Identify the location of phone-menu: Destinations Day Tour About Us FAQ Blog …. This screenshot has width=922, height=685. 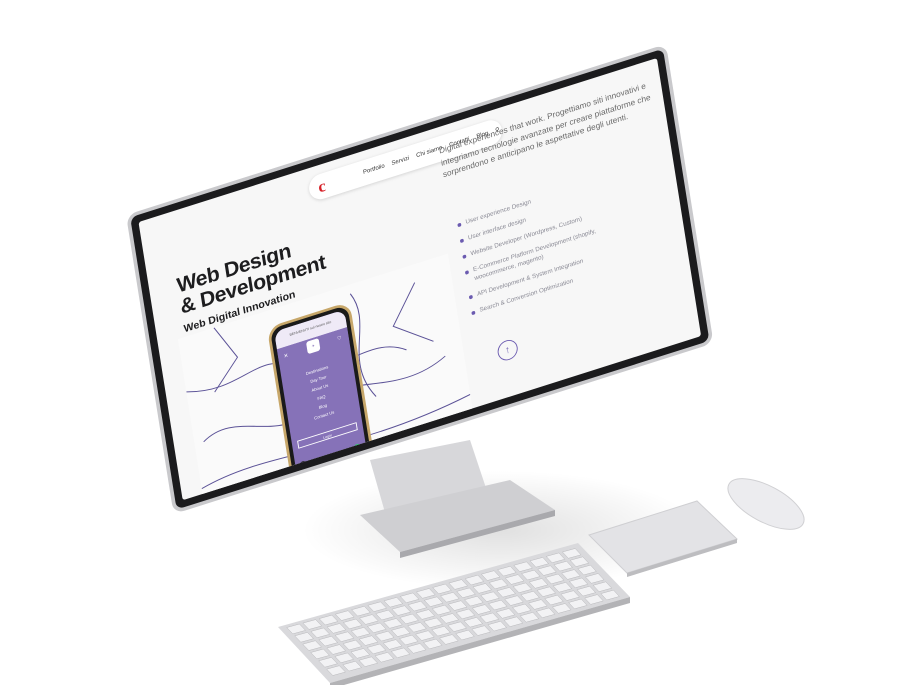
(320, 393).